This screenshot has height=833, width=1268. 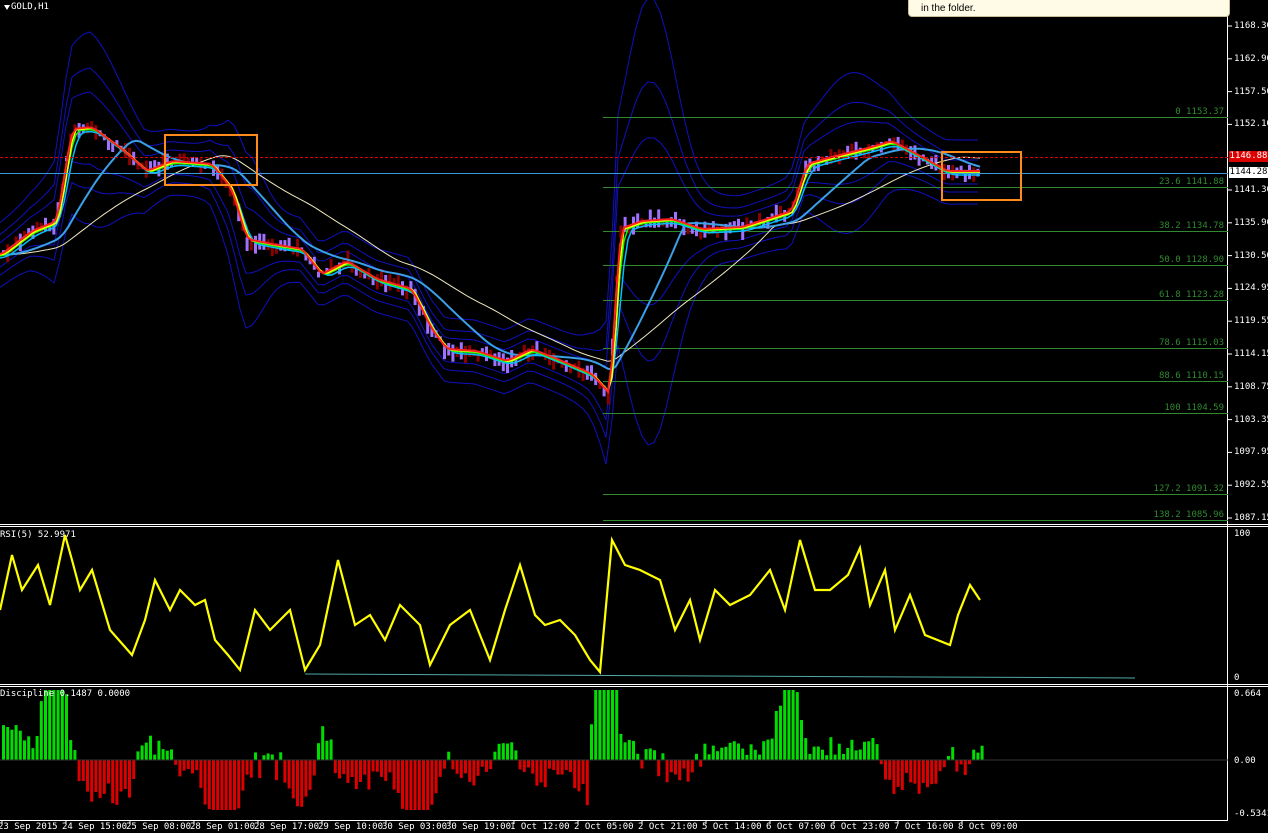 I want to click on time-tick: 6 Oct 23:00, so click(x=860, y=827).